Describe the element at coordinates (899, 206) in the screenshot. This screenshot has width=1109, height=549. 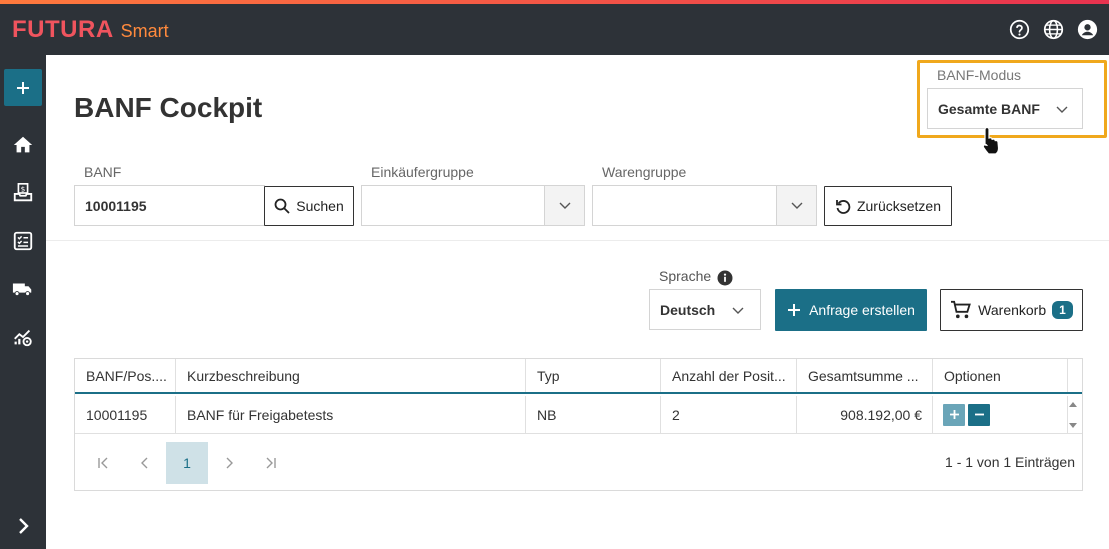
I see `reset-button-label: Zurücksetzen` at that location.